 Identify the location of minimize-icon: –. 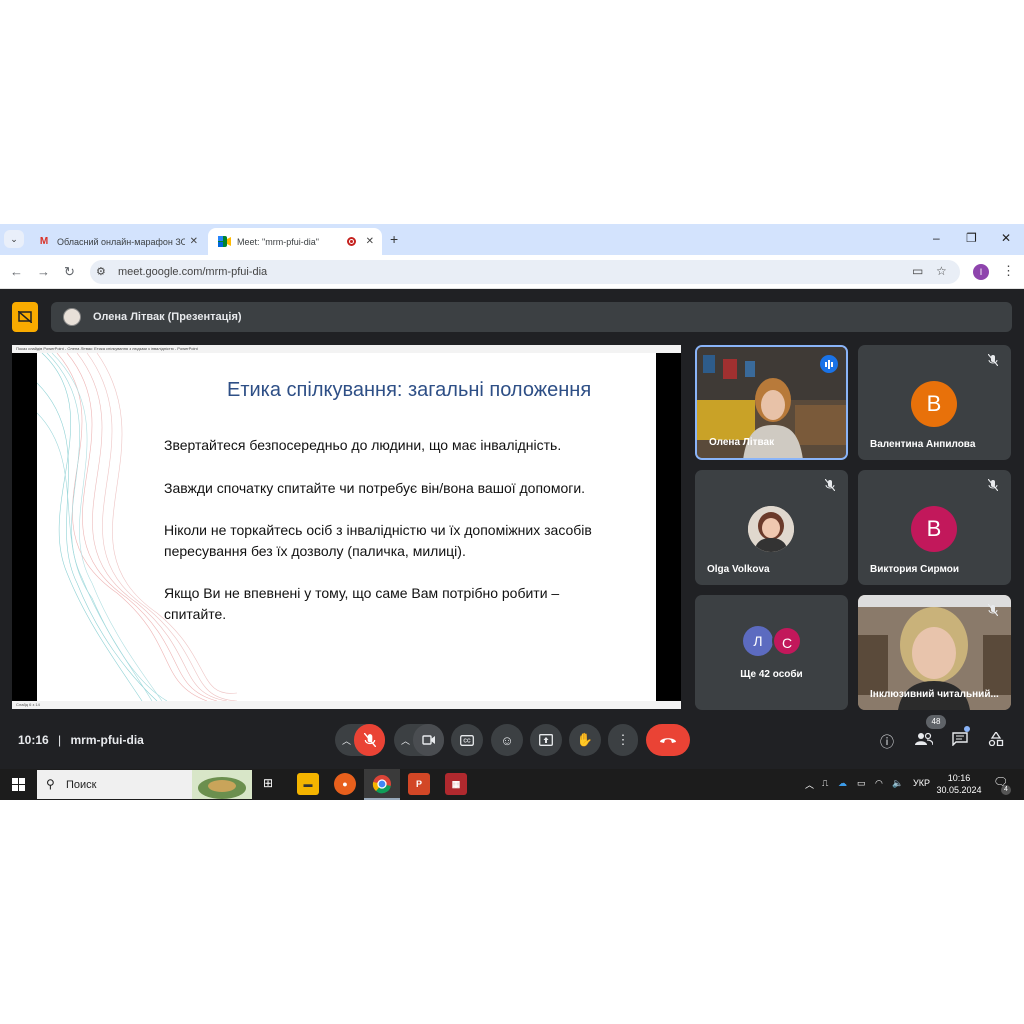
(936, 238).